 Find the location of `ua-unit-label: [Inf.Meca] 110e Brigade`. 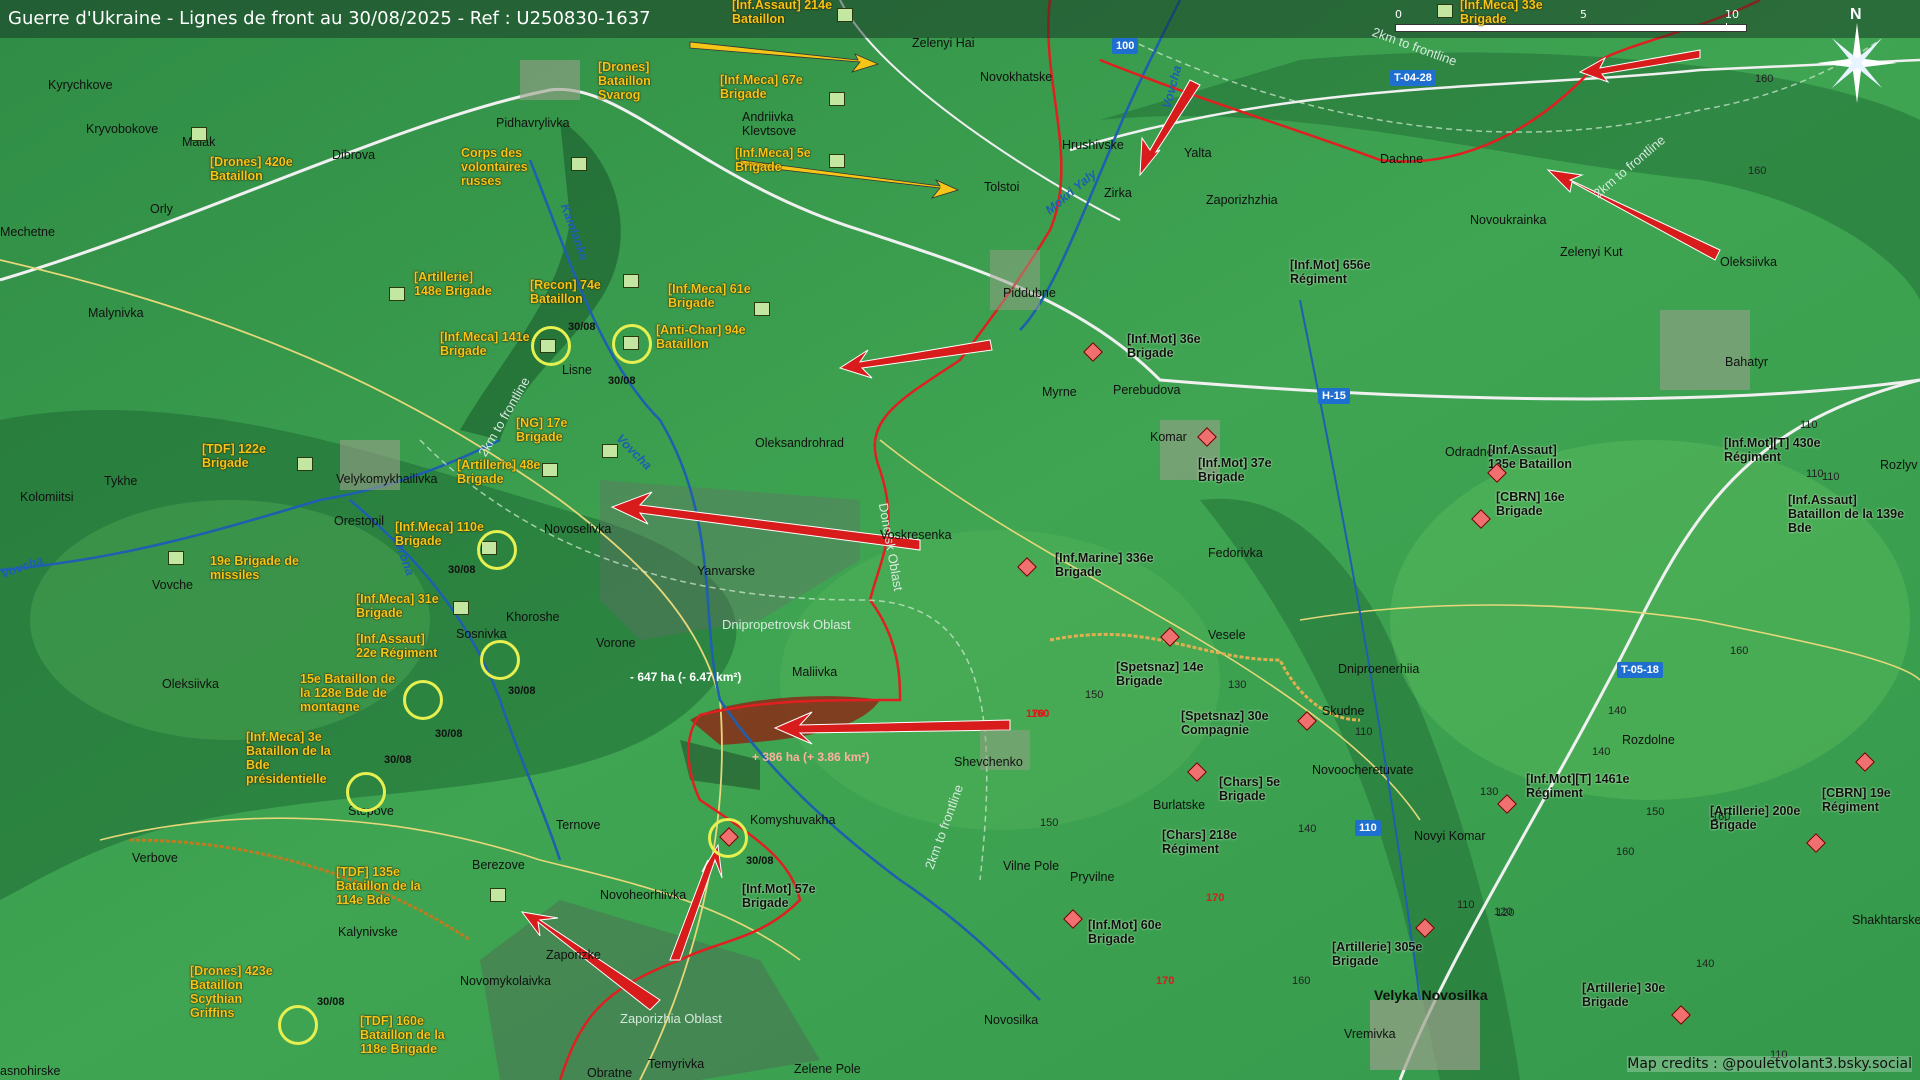

ua-unit-label: [Inf.Meca] 110e Brigade is located at coordinates (439, 534).